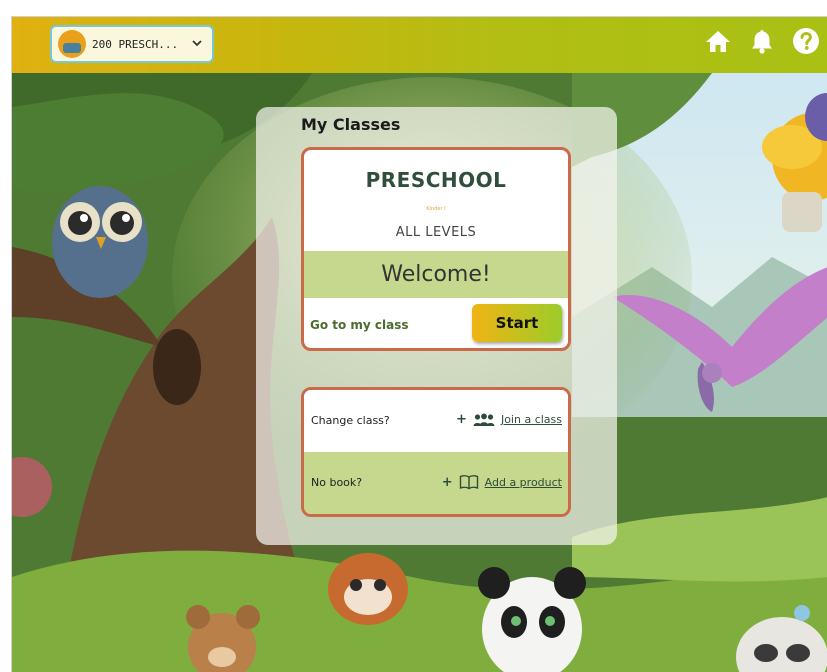 This screenshot has height=672, width=827. I want to click on class-level: ALL LEVELS, so click(436, 232).